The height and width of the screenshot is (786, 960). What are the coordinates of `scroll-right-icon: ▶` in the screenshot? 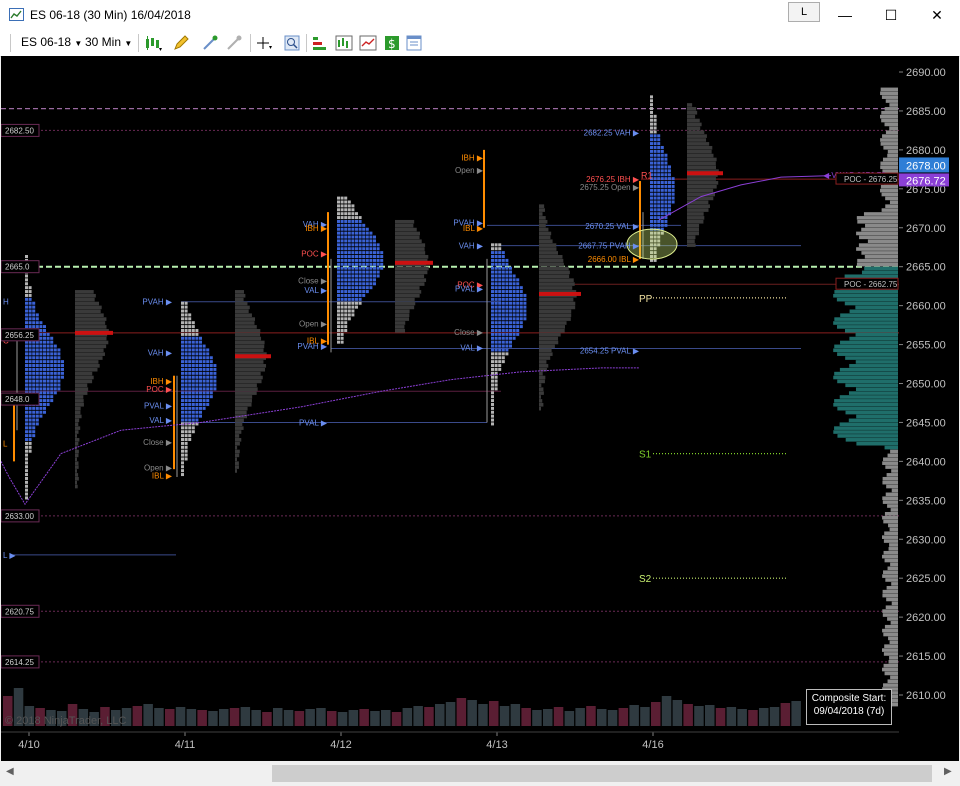 It's located at (948, 771).